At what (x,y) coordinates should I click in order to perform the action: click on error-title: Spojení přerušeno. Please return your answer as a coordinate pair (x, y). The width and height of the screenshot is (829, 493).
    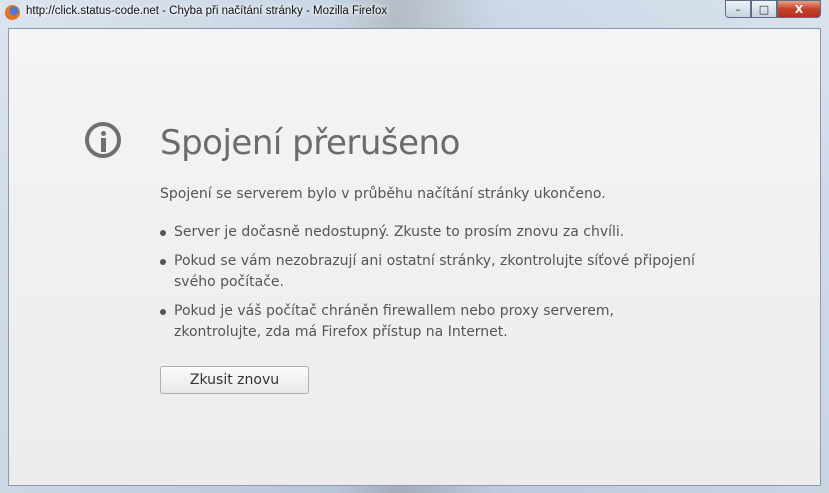
    Looking at the image, I should click on (310, 143).